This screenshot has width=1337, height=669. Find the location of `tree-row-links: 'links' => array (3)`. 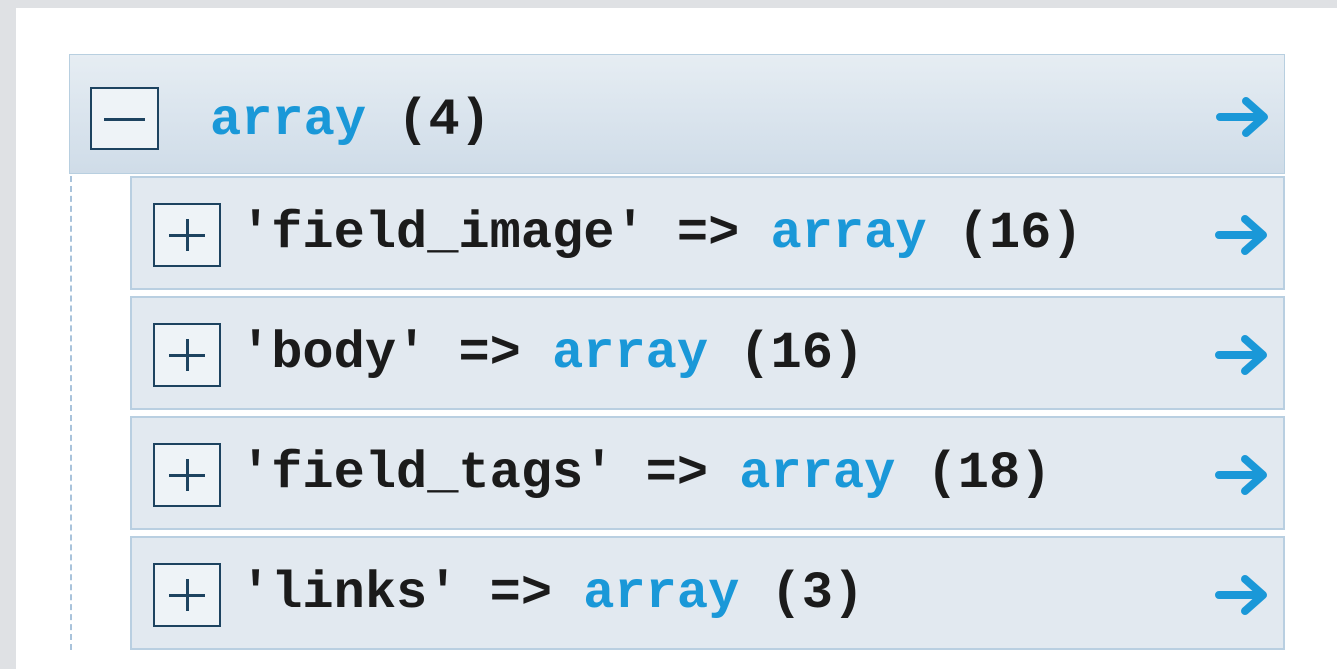

tree-row-links: 'links' => array (3) is located at coordinates (707, 593).